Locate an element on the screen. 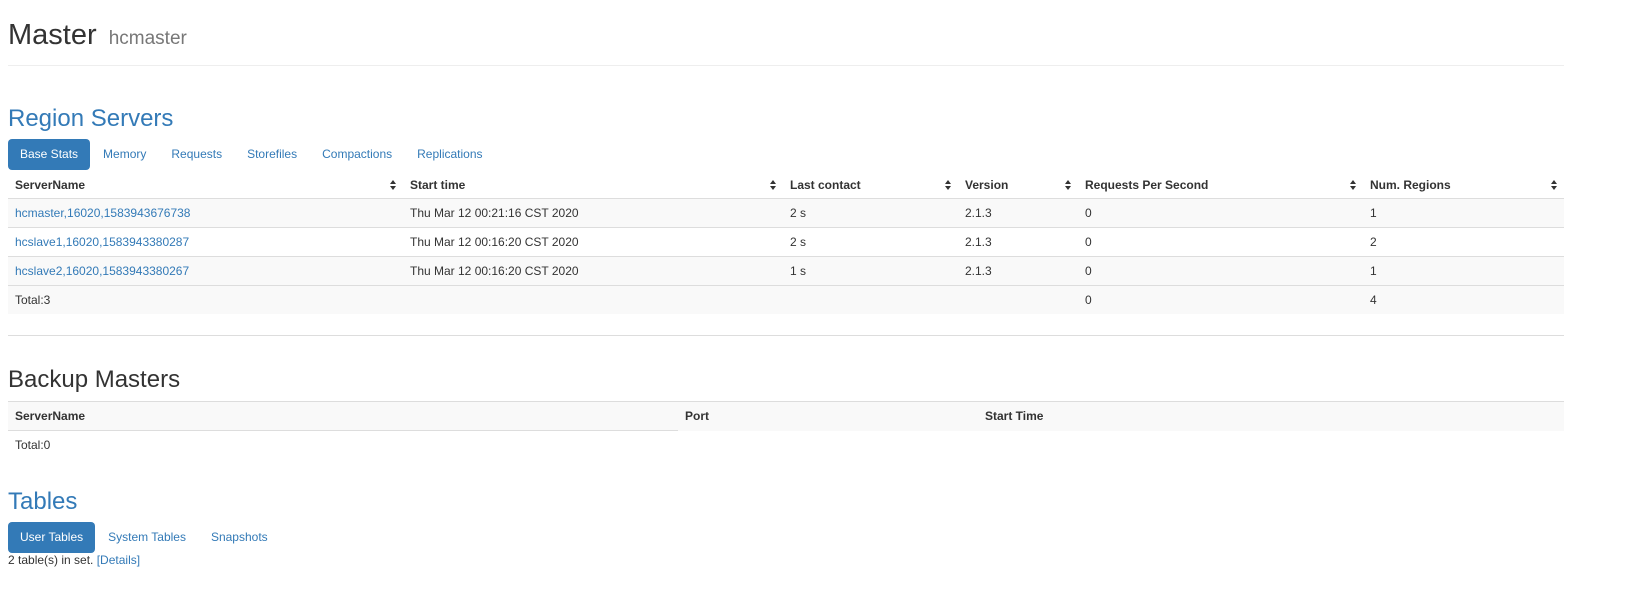 This screenshot has height=589, width=1644. total-label-cell: Total:0 is located at coordinates (33, 445).